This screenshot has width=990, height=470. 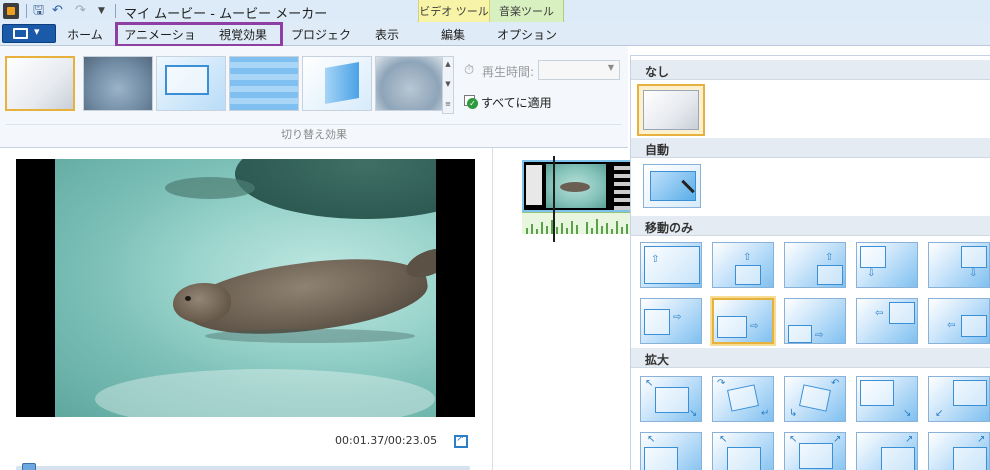 I want to click on context-band-video-tools: ビデオ ツール, so click(x=454, y=11).